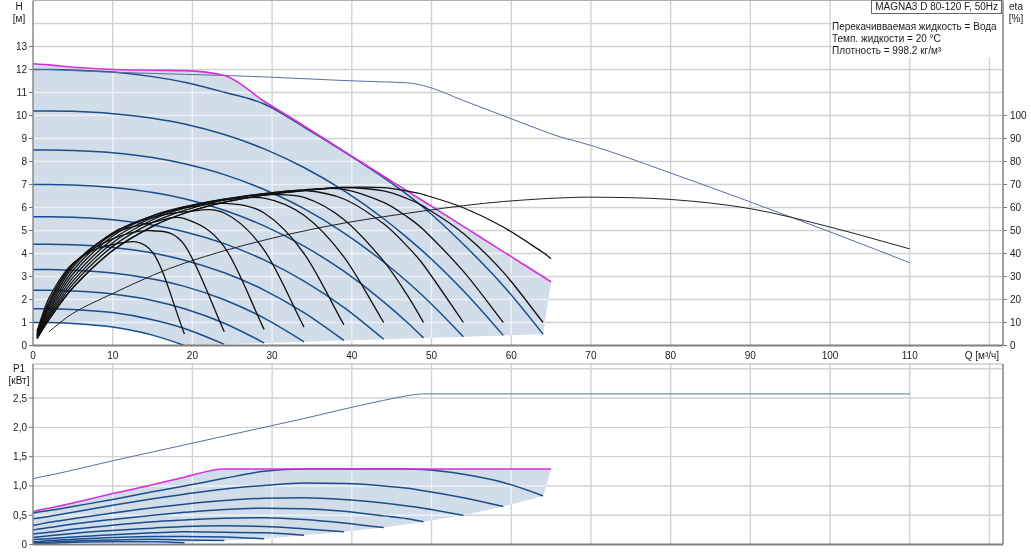 Image resolution: width=1031 pixels, height=553 pixels. Describe the element at coordinates (20, 515) in the screenshot. I see `y-tick-label: 0,5` at that location.